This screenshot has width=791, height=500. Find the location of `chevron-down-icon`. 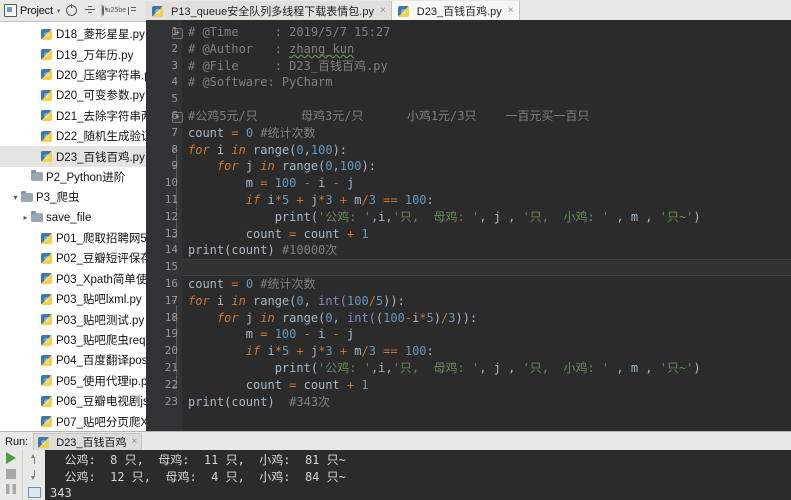

chevron-down-icon is located at coordinates (15, 197).